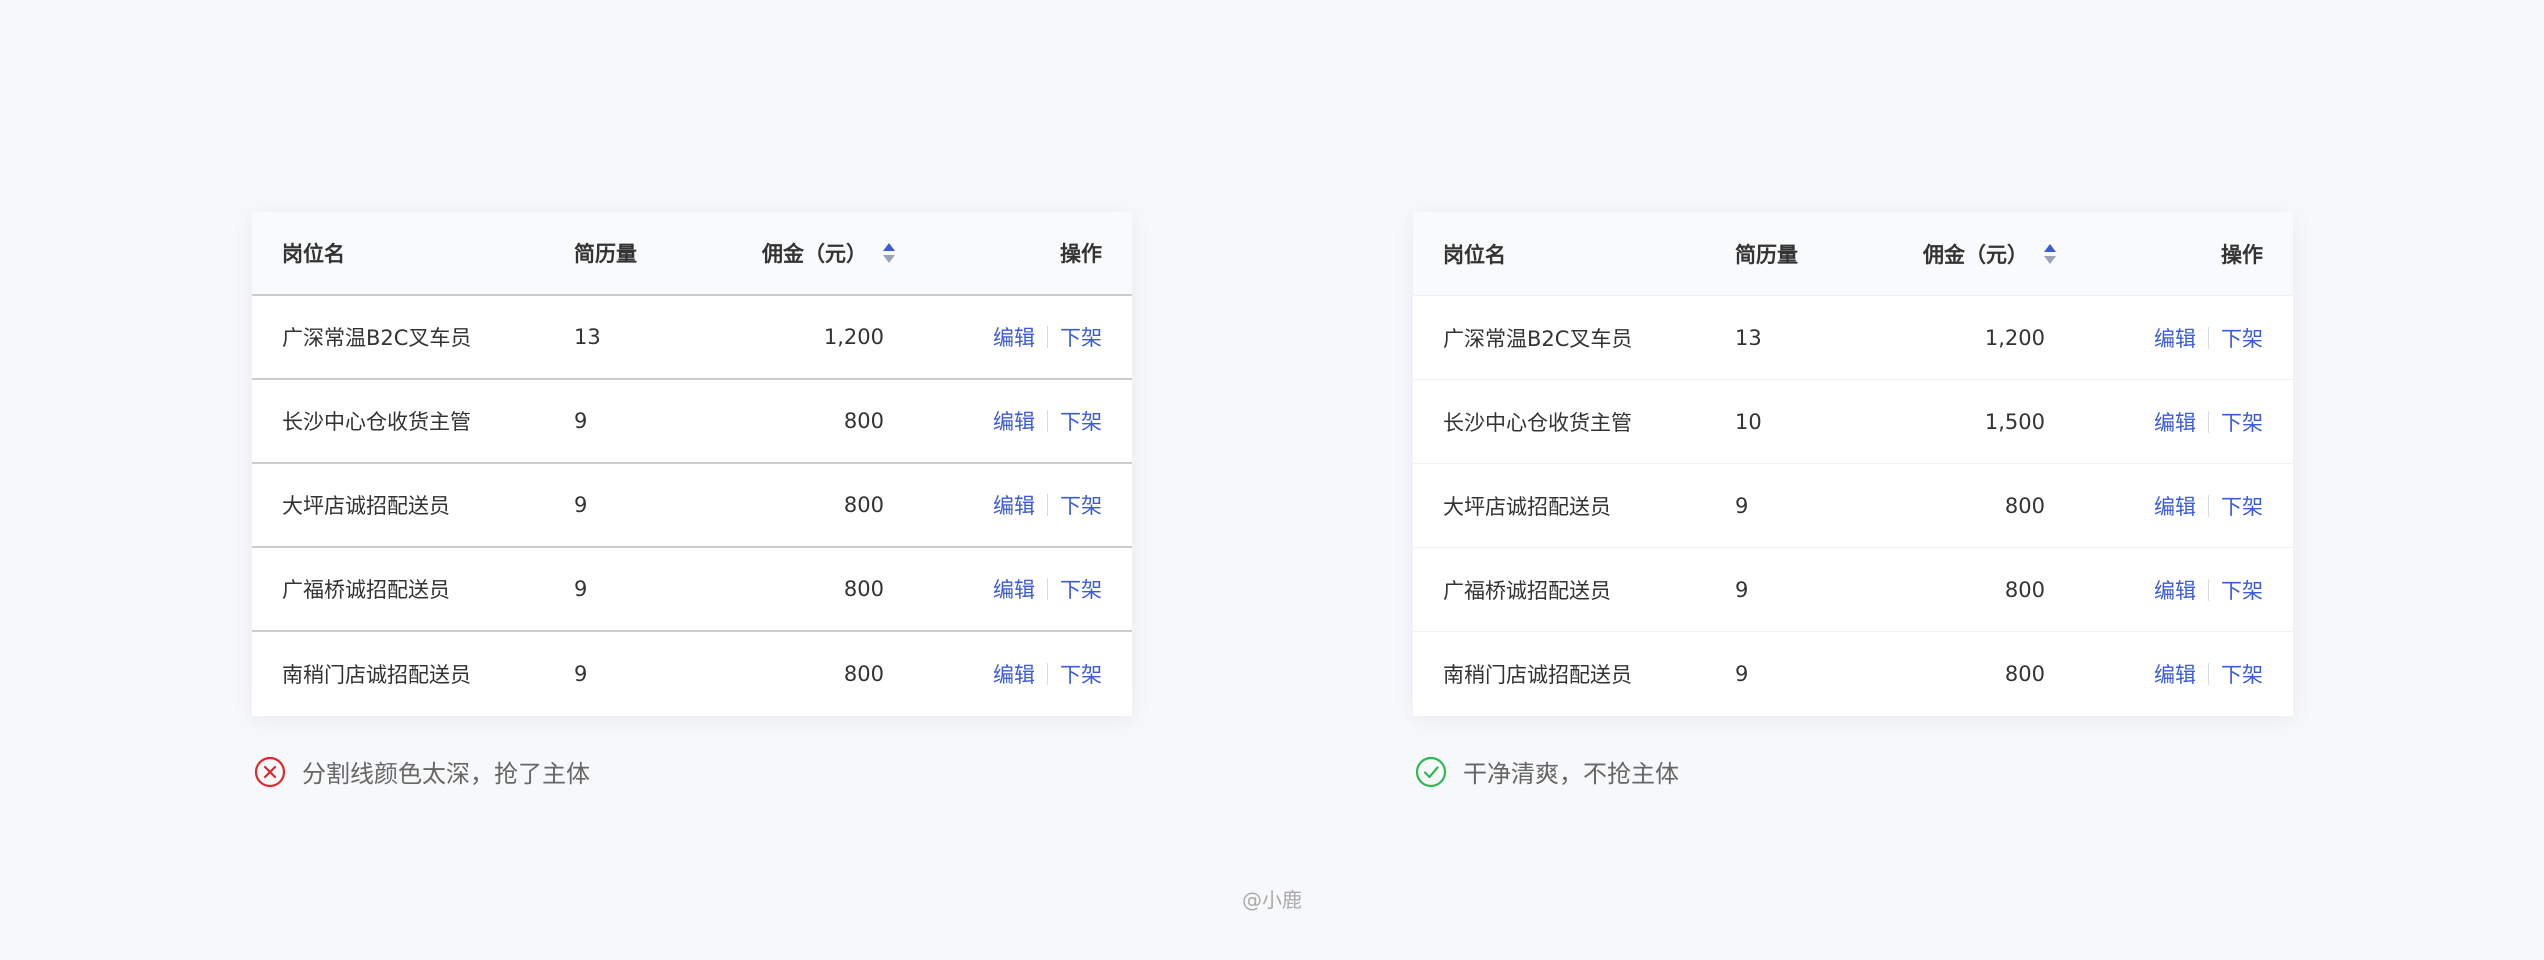 The height and width of the screenshot is (960, 2544). I want to click on author-credit: @小鹿, so click(1272, 900).